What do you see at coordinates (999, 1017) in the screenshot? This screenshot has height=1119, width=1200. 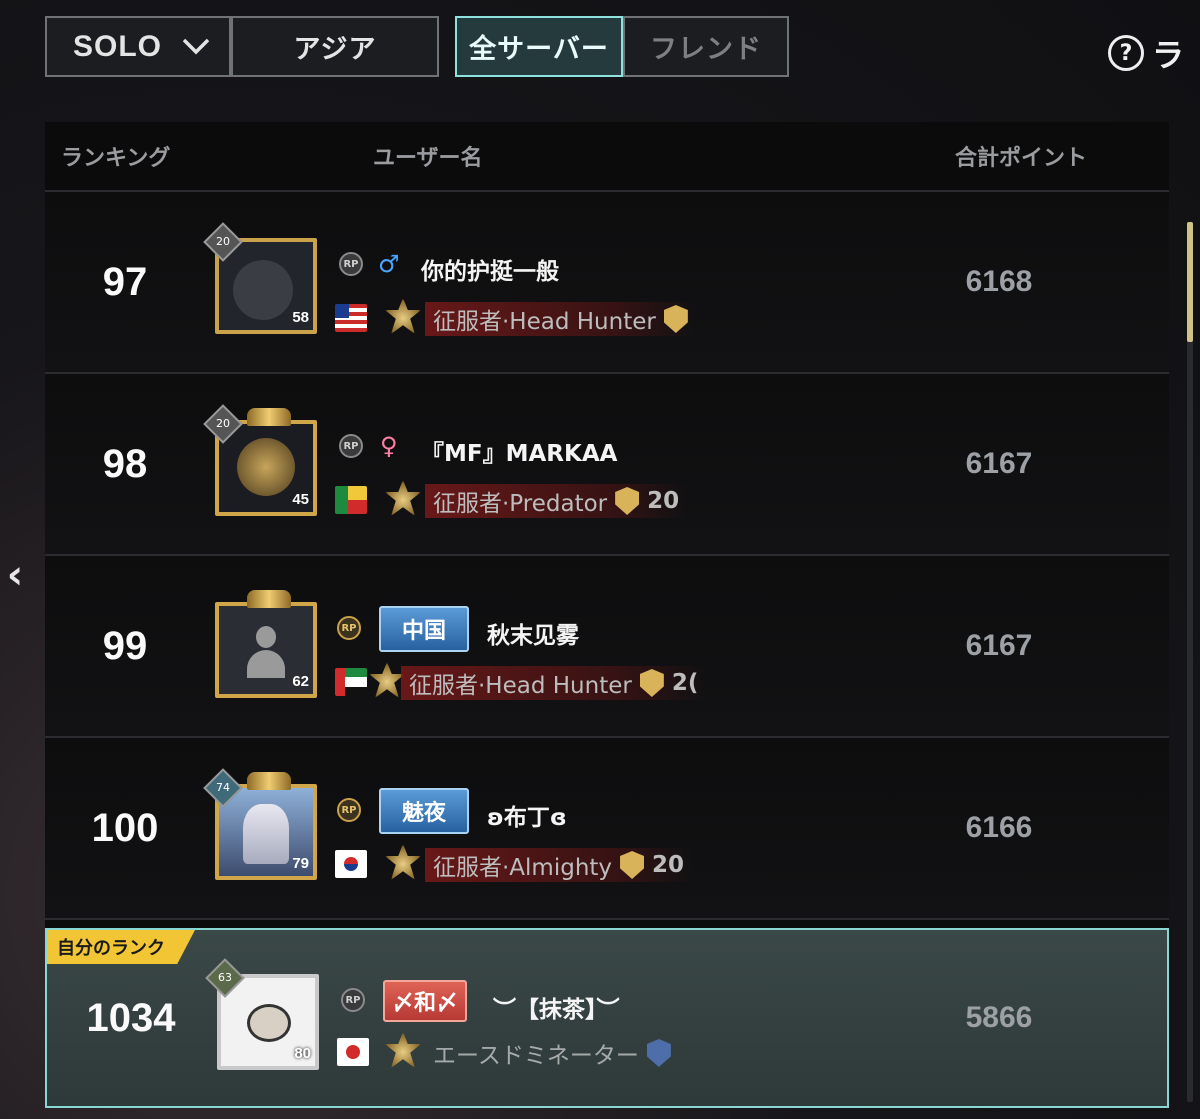 I see `total-points: 5866` at bounding box center [999, 1017].